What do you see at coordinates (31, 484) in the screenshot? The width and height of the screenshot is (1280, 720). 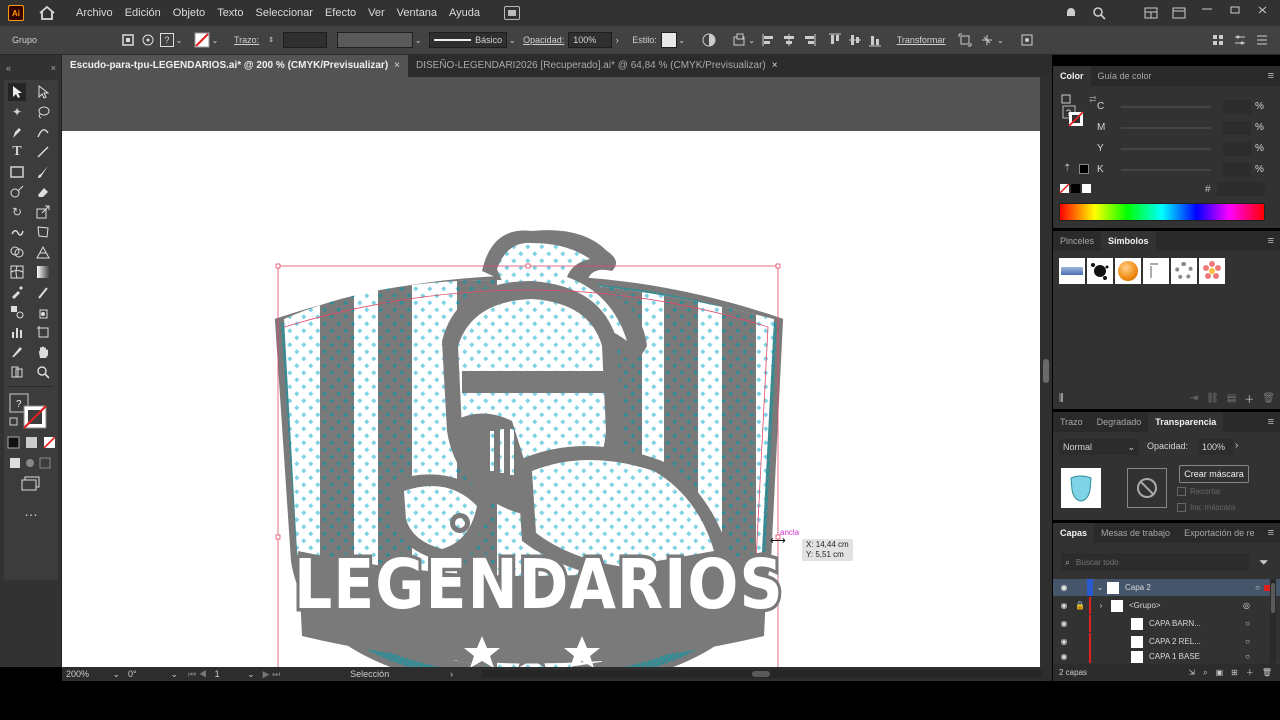 I see `screen-mode-icon` at bounding box center [31, 484].